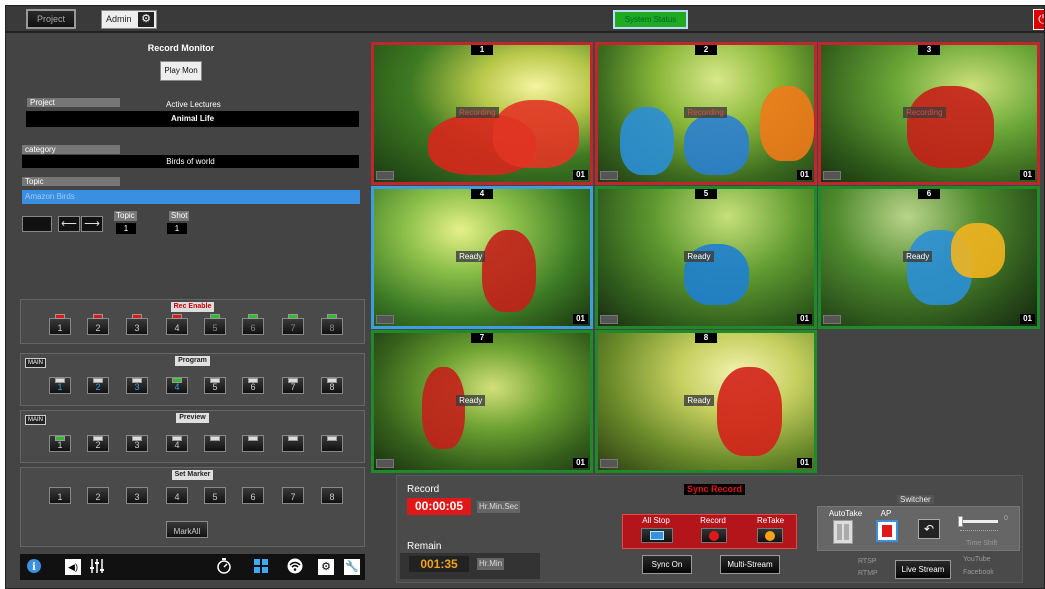  What do you see at coordinates (177, 443) in the screenshot?
I see `preview-button-4: 4` at bounding box center [177, 443].